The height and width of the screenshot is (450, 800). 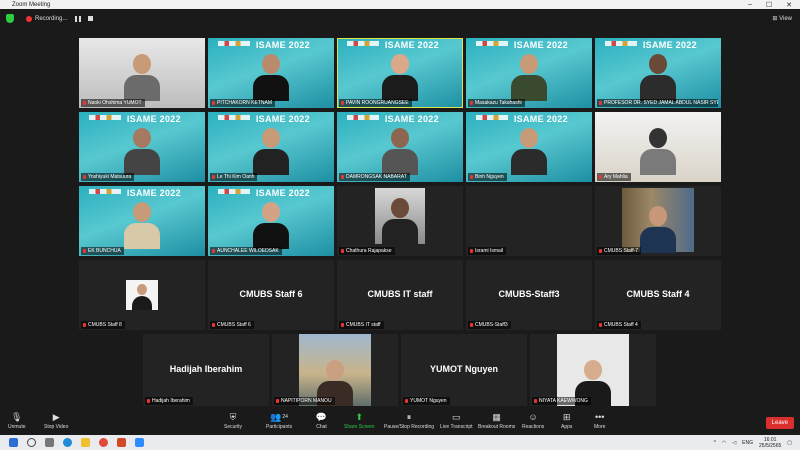 I want to click on system-tray: ^ ◠ ◁ ENG 16:01 25/5/2565 ▢, so click(x=753, y=443).